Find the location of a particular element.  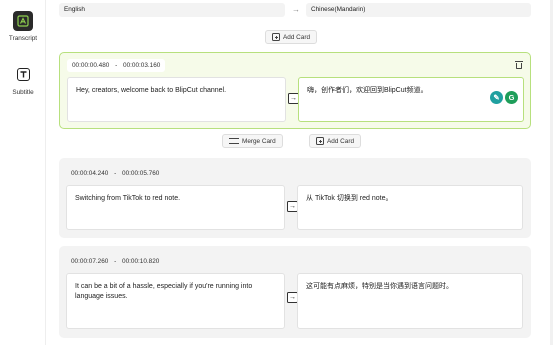

card-timestamp: 00:00:00.480 - 00:00:03.160 is located at coordinates (116, 65).